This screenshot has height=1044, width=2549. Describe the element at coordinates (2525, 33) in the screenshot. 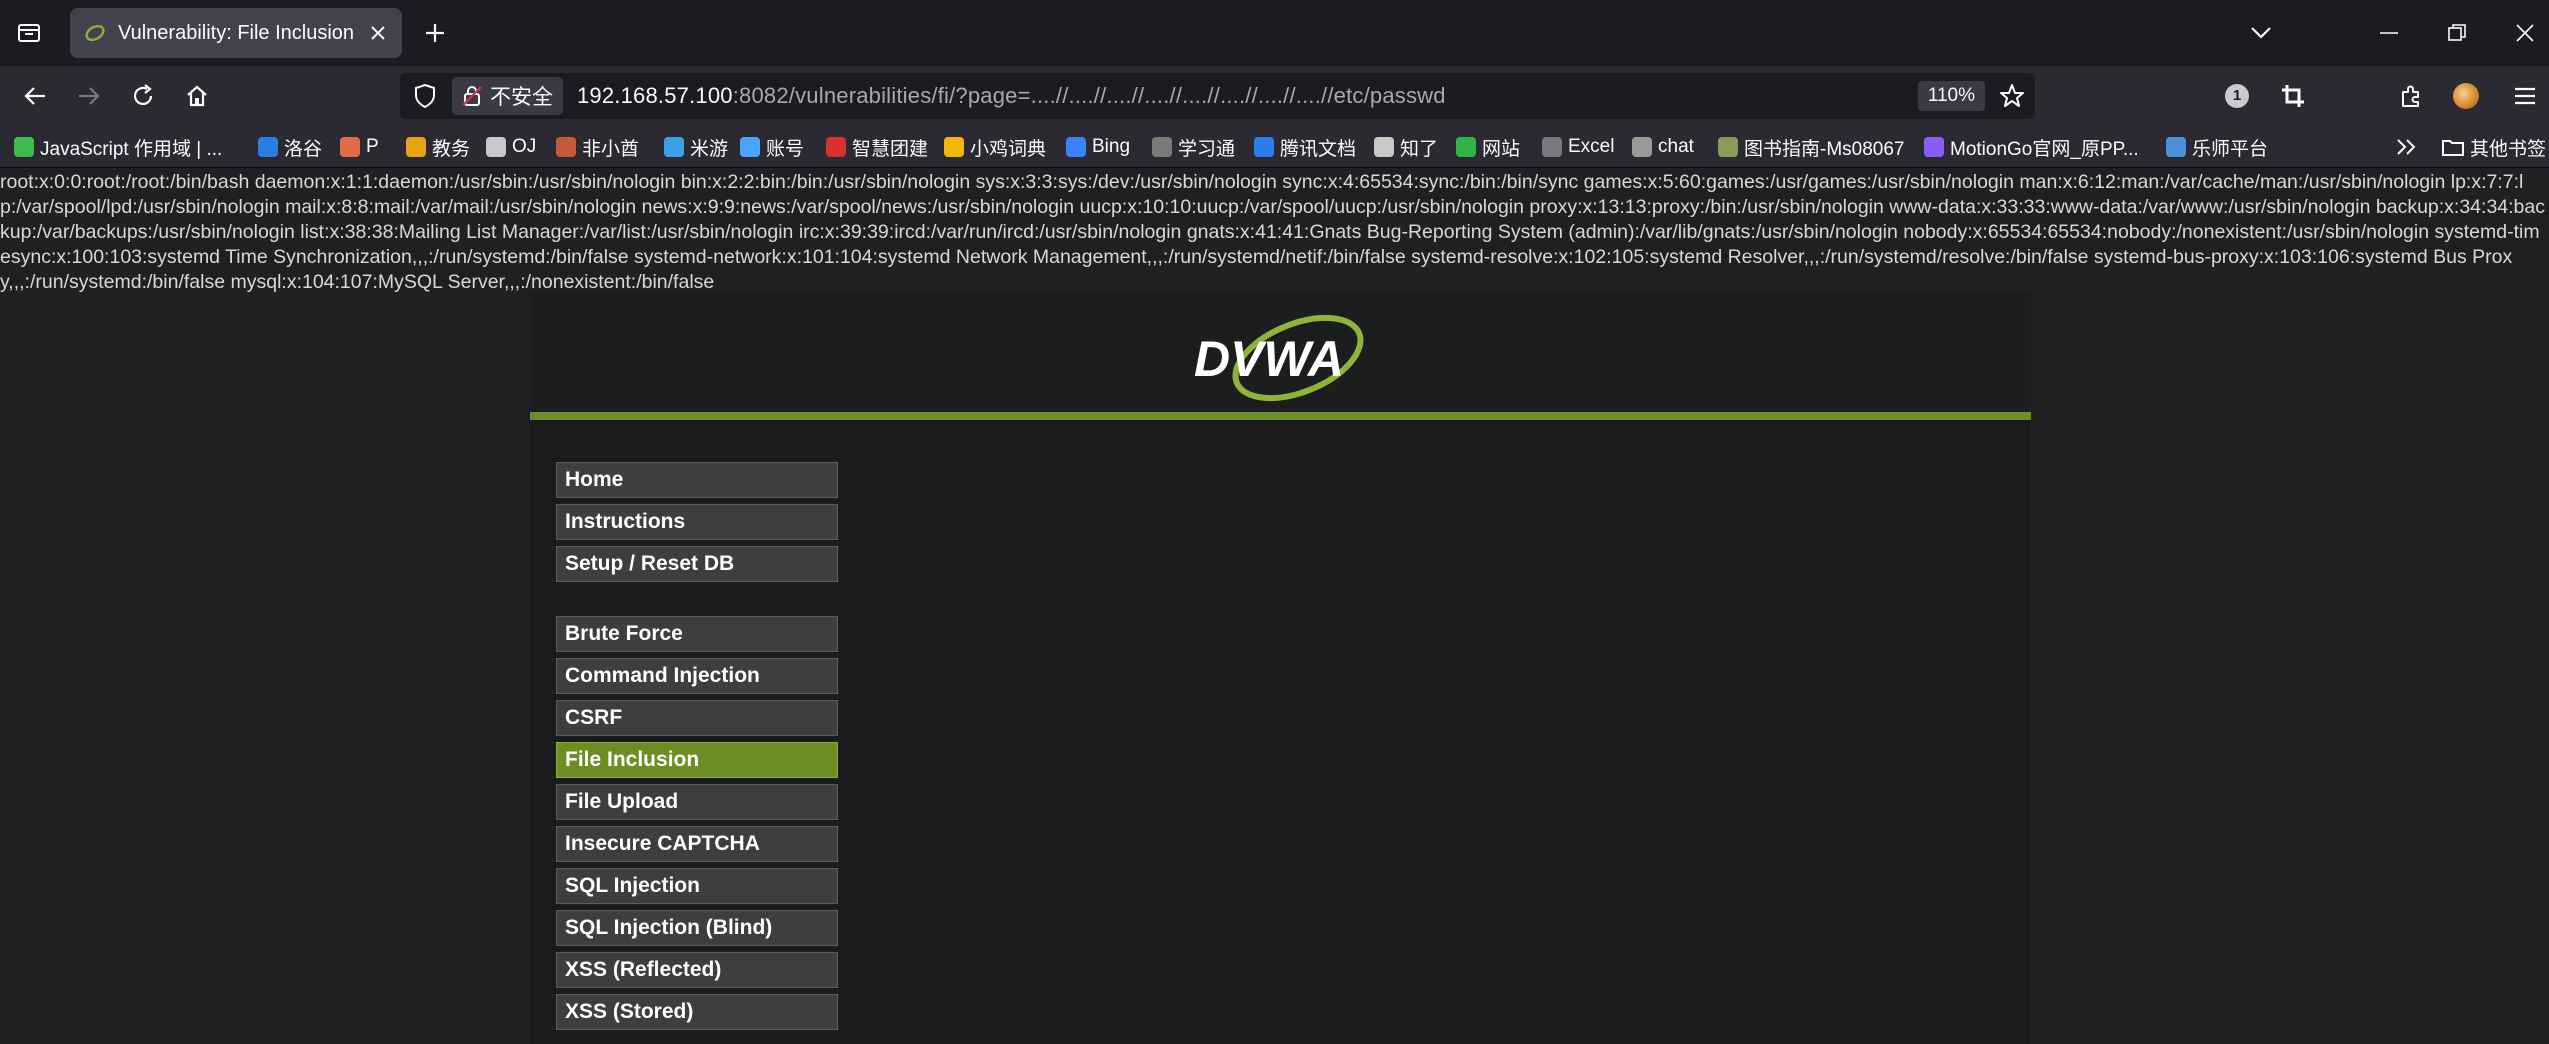

I see `close-window-icon` at that location.